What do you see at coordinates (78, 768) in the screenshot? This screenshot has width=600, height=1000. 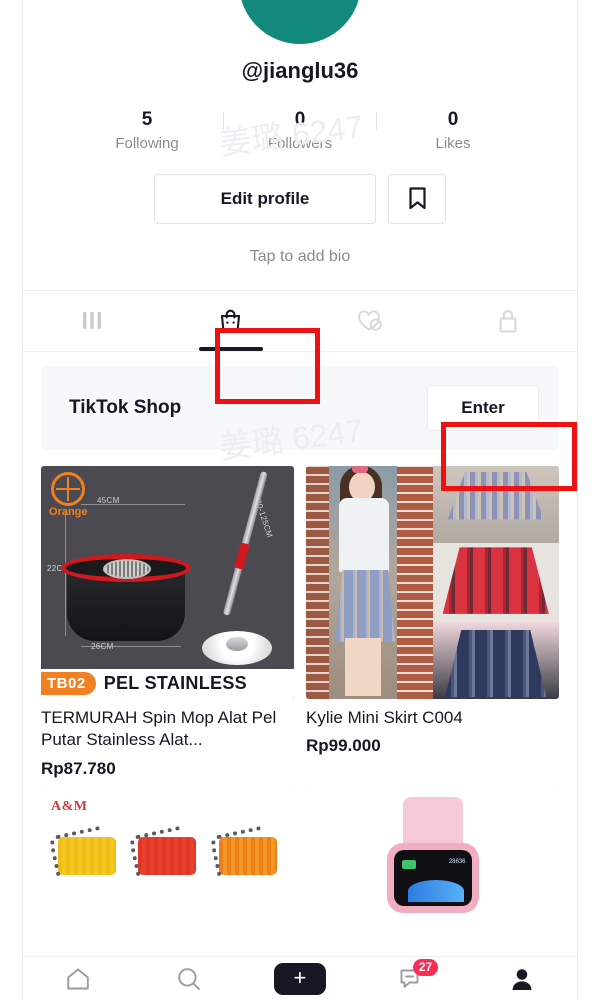 I see `product-price: Rp87.780` at bounding box center [78, 768].